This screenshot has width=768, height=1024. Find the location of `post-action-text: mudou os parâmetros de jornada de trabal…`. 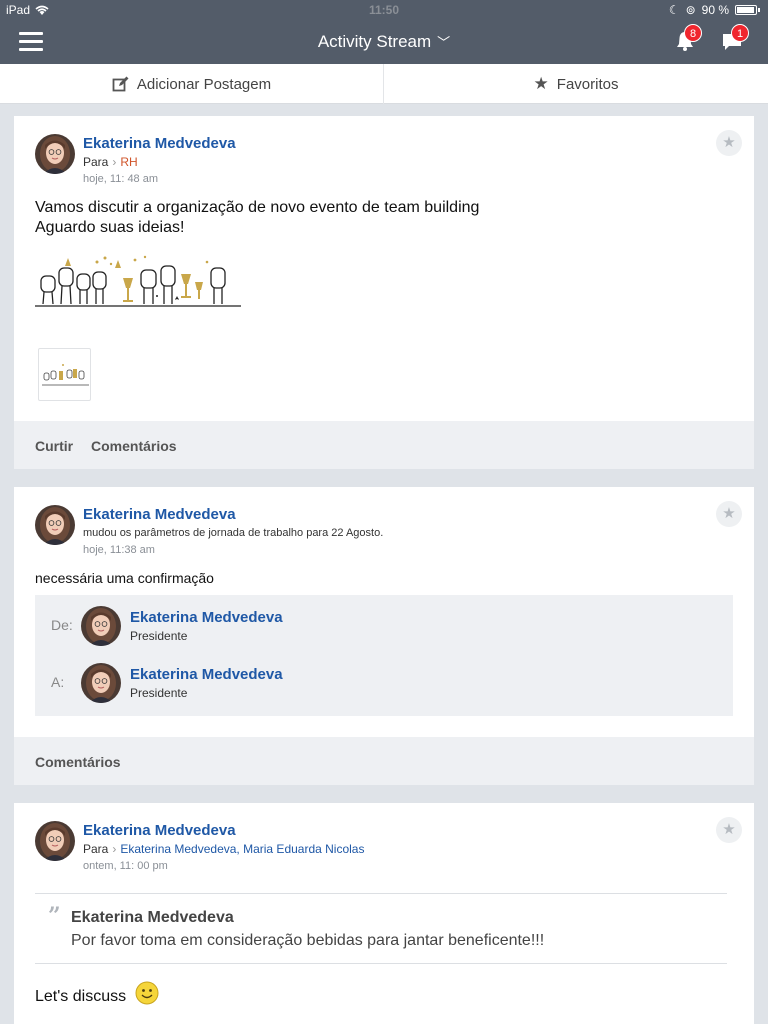

post-action-text: mudou os parâmetros de jornada de trabal… is located at coordinates (233, 533).